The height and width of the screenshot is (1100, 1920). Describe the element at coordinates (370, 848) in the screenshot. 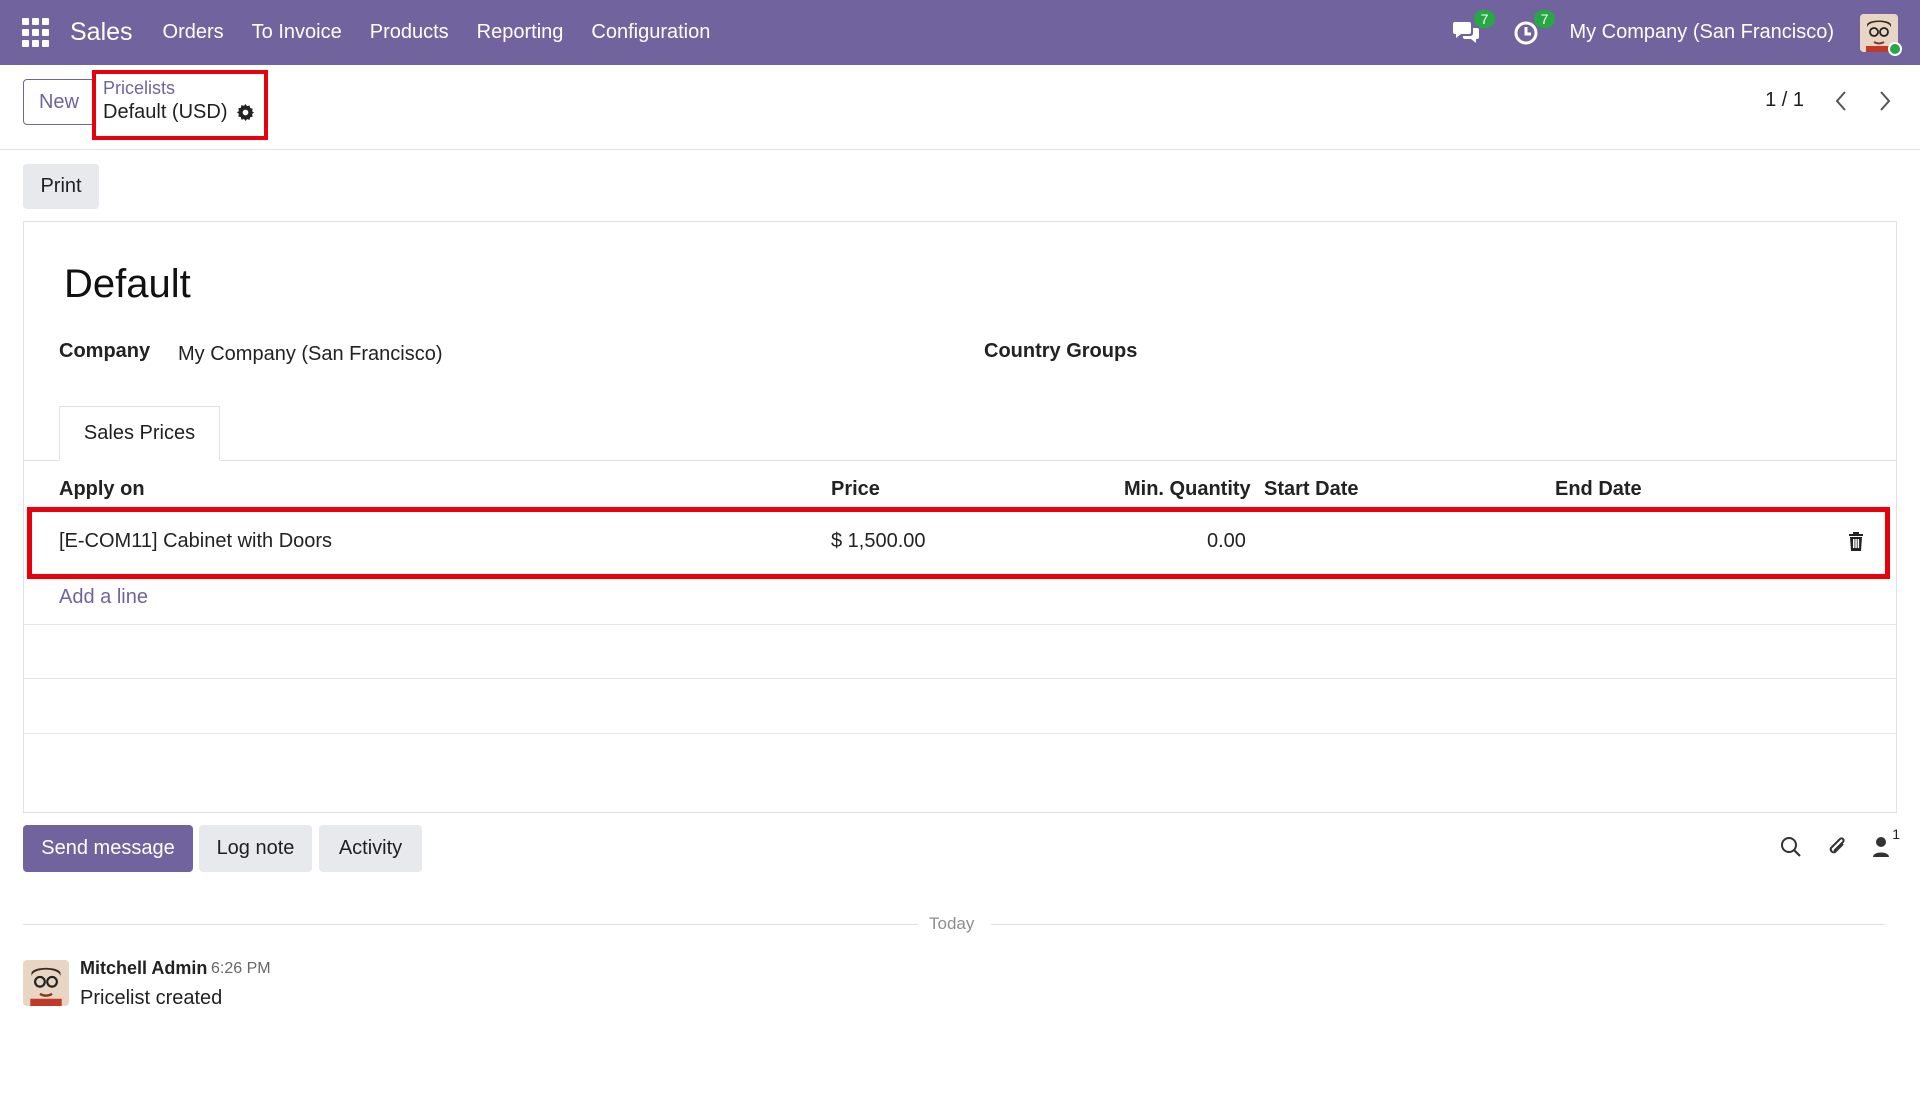

I see `activity-button: Activity` at that location.